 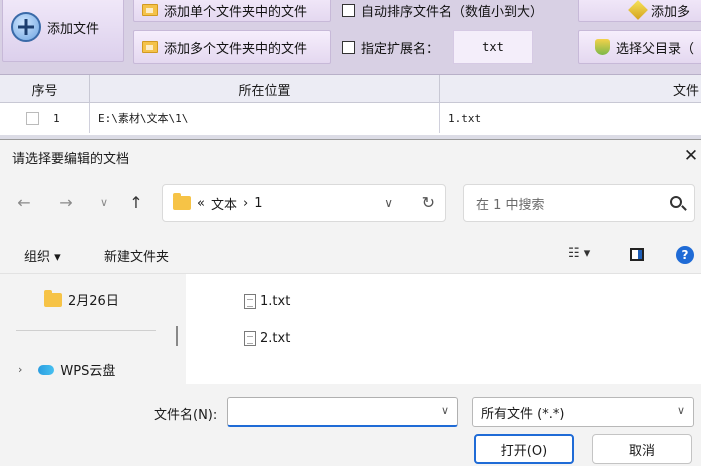 What do you see at coordinates (265, 89) in the screenshot?
I see `col-header-location: 所在位置` at bounding box center [265, 89].